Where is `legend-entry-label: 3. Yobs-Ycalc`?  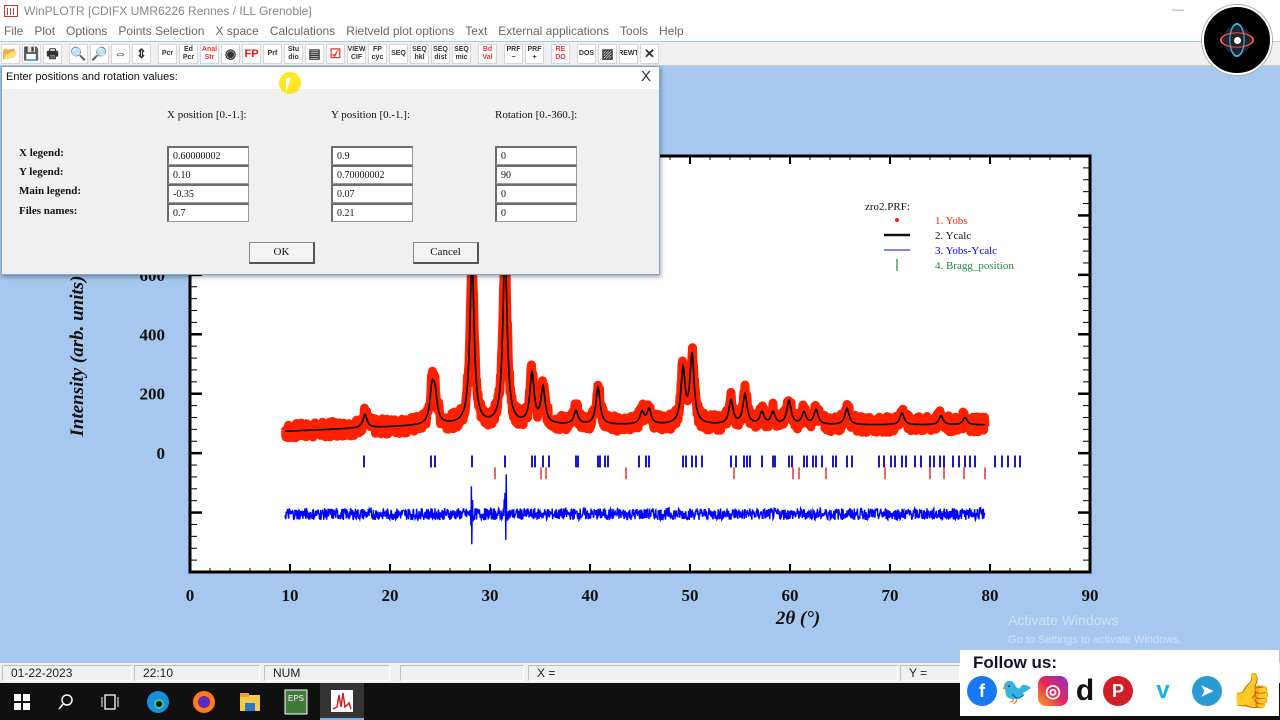 legend-entry-label: 3. Yobs-Ycalc is located at coordinates (966, 251).